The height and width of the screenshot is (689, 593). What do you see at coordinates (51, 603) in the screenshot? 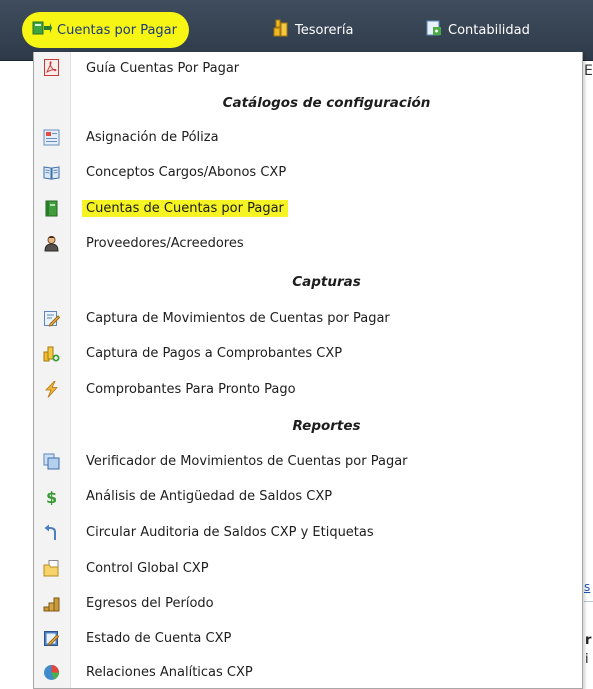
I see `coin-stack-icon` at bounding box center [51, 603].